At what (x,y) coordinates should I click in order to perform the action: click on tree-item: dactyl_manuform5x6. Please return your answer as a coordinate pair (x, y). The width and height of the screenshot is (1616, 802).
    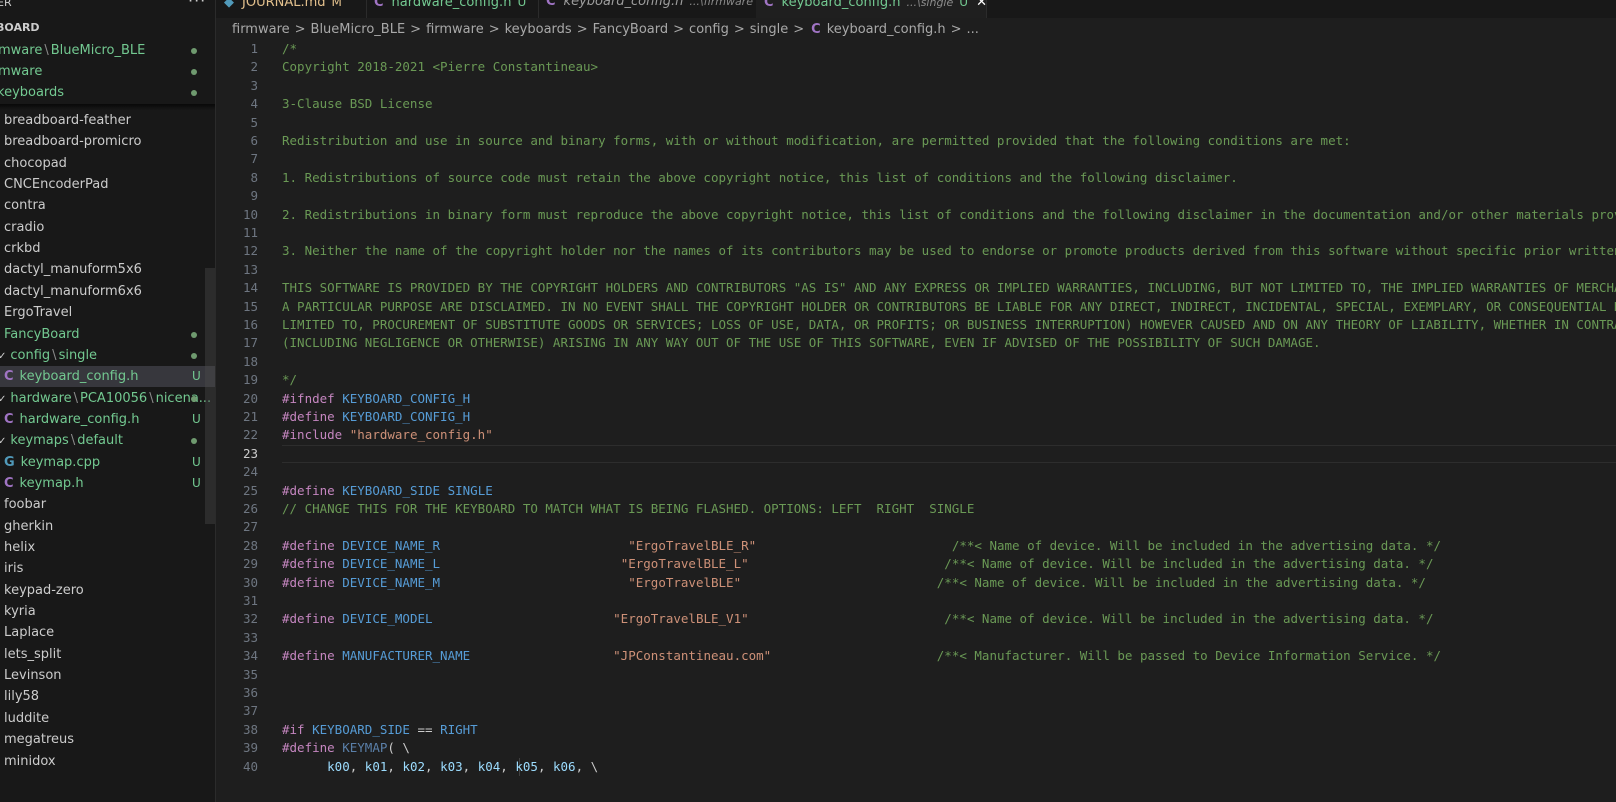
    Looking at the image, I should click on (107, 269).